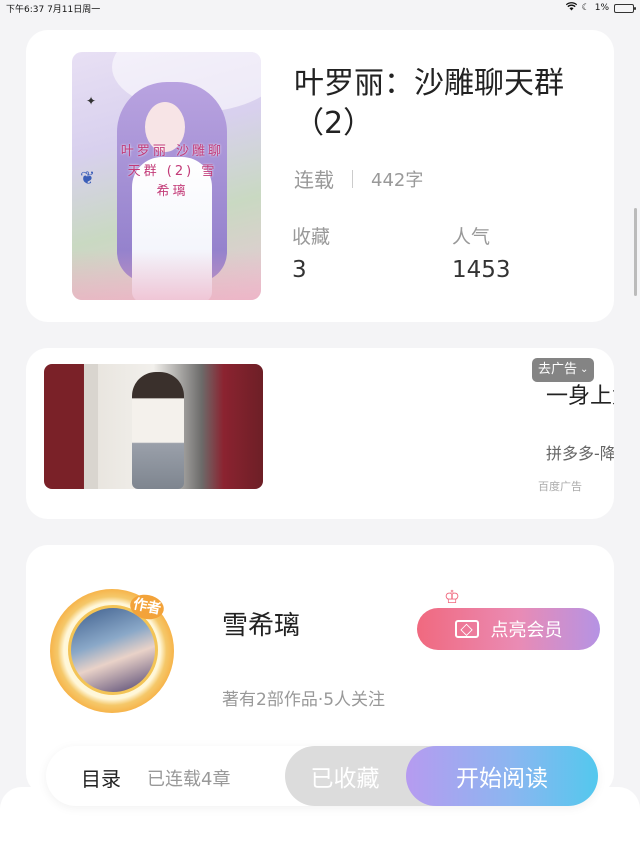 This screenshot has width=640, height=853. What do you see at coordinates (320, 8) in the screenshot?
I see `status-bar: 下午6:37 7月11日周一 ☾ 1%` at bounding box center [320, 8].